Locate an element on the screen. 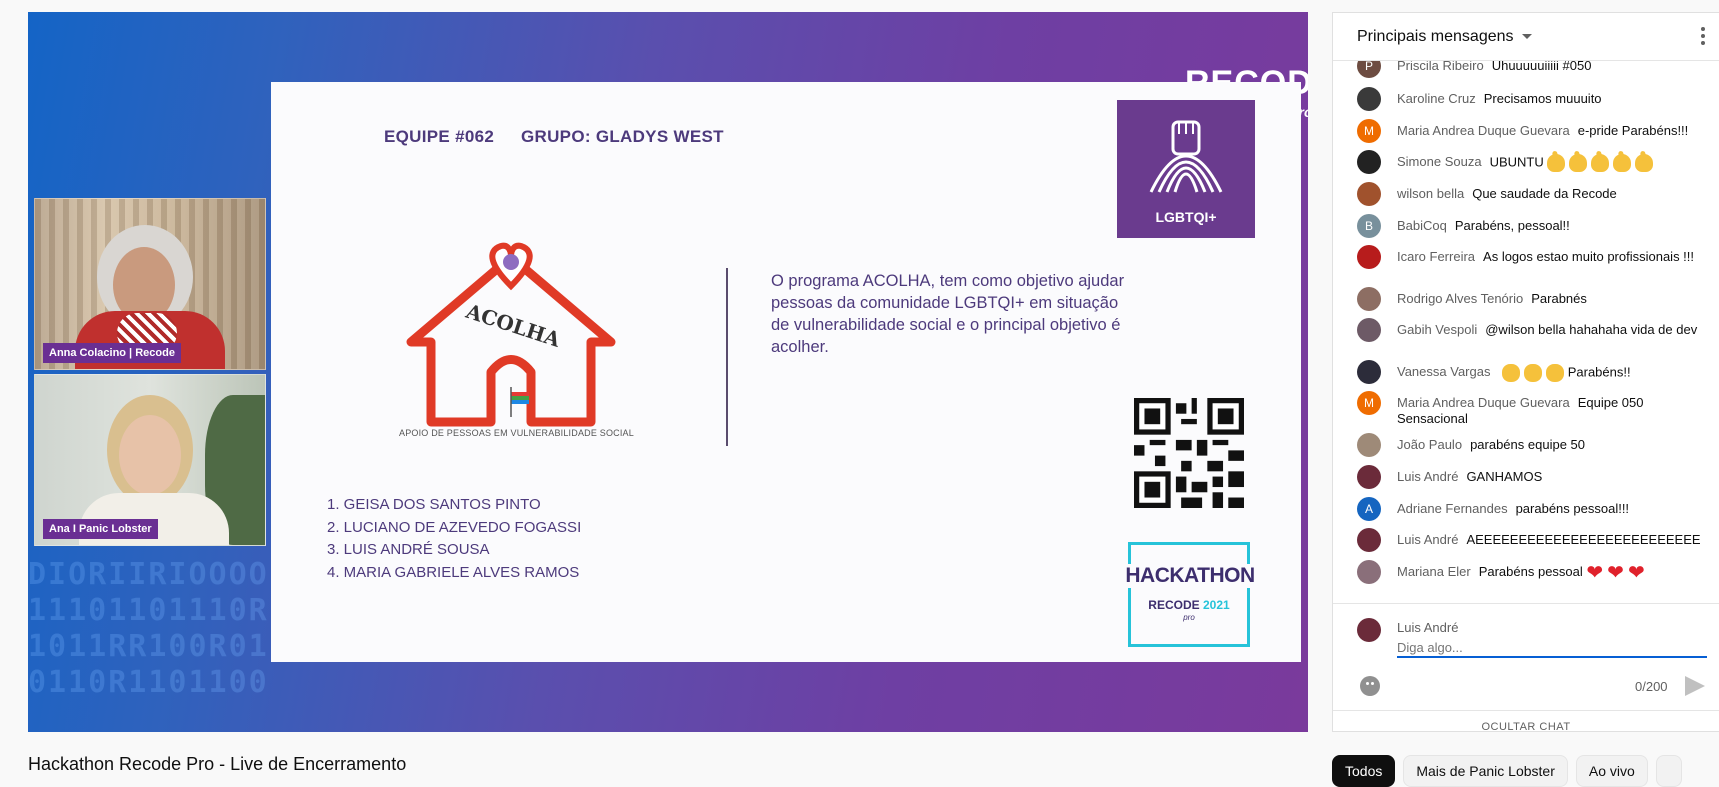 The width and height of the screenshot is (1719, 787). chat-text: AEEEEEEEEEEEEEEEEEEEEEEEEEE is located at coordinates (1583, 539).